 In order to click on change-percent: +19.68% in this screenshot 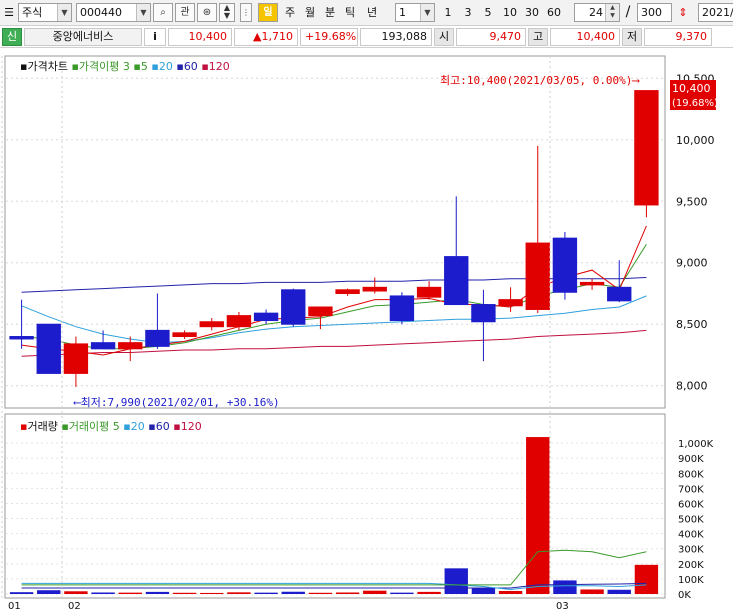, I will do `click(329, 37)`.